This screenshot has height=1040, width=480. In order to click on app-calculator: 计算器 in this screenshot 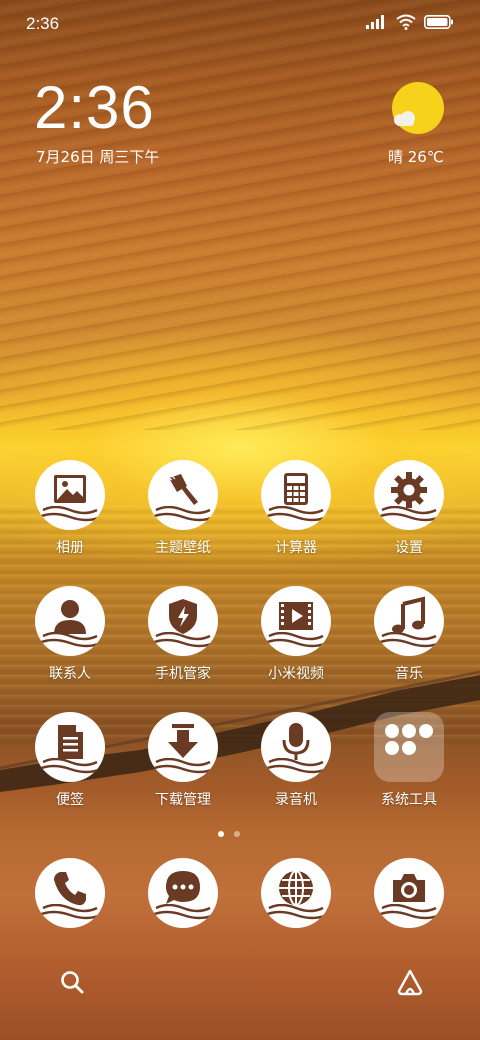, I will do `click(296, 515)`.